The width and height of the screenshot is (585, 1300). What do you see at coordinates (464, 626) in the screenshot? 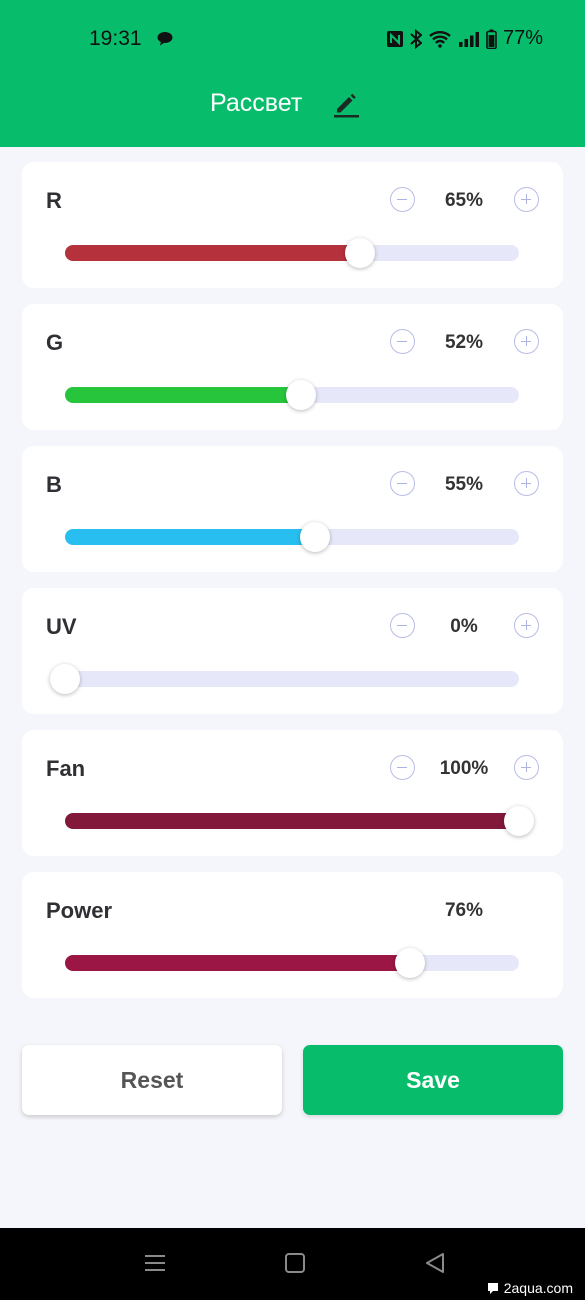
I see `channel-value: 0%` at bounding box center [464, 626].